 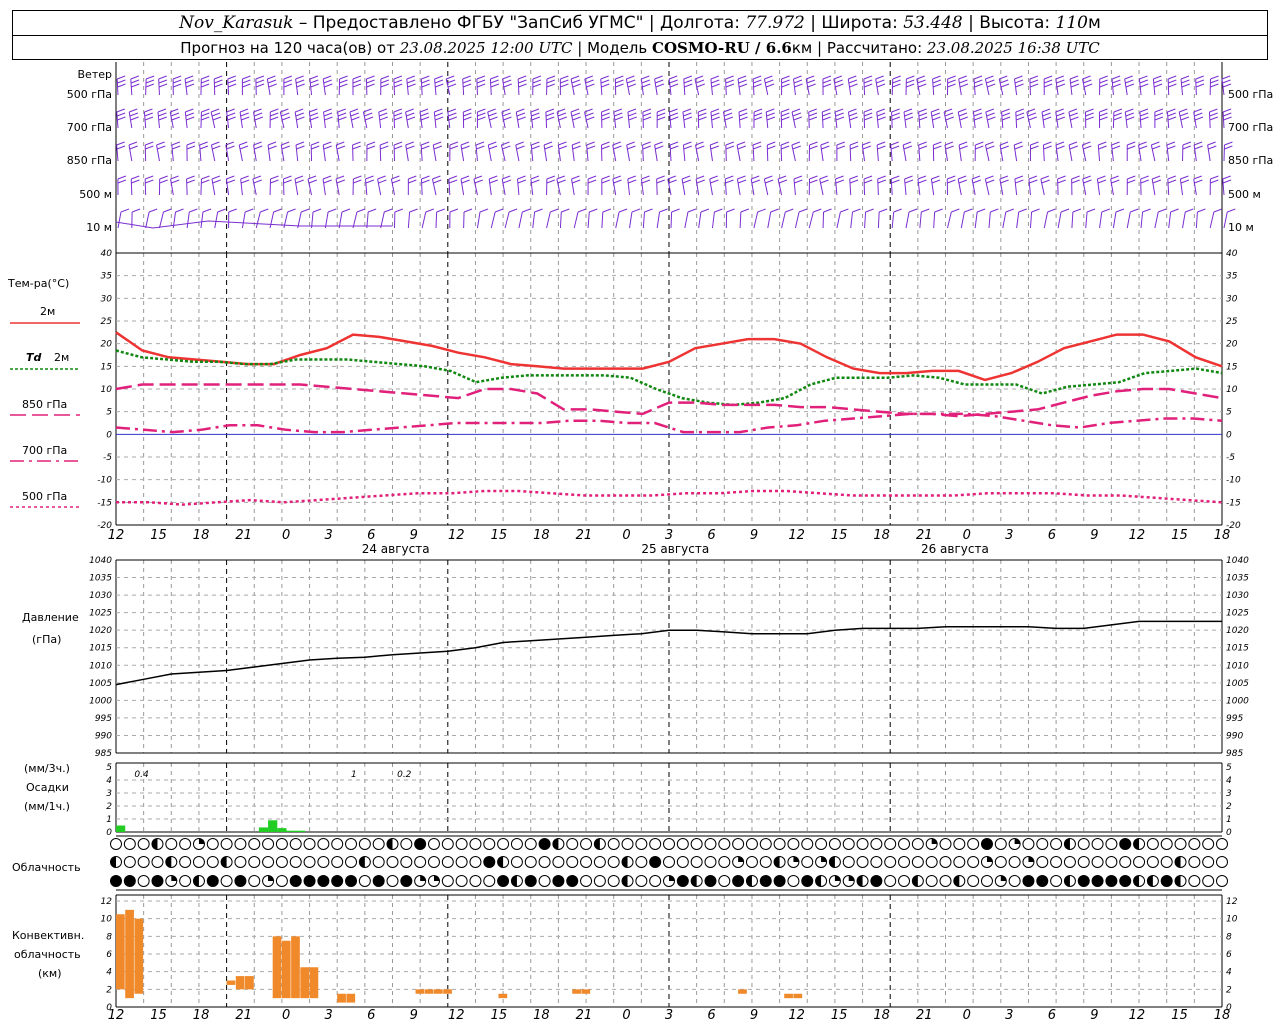 What do you see at coordinates (754, 1015) in the screenshot?
I see `x-tick-label-bottom: 9` at bounding box center [754, 1015].